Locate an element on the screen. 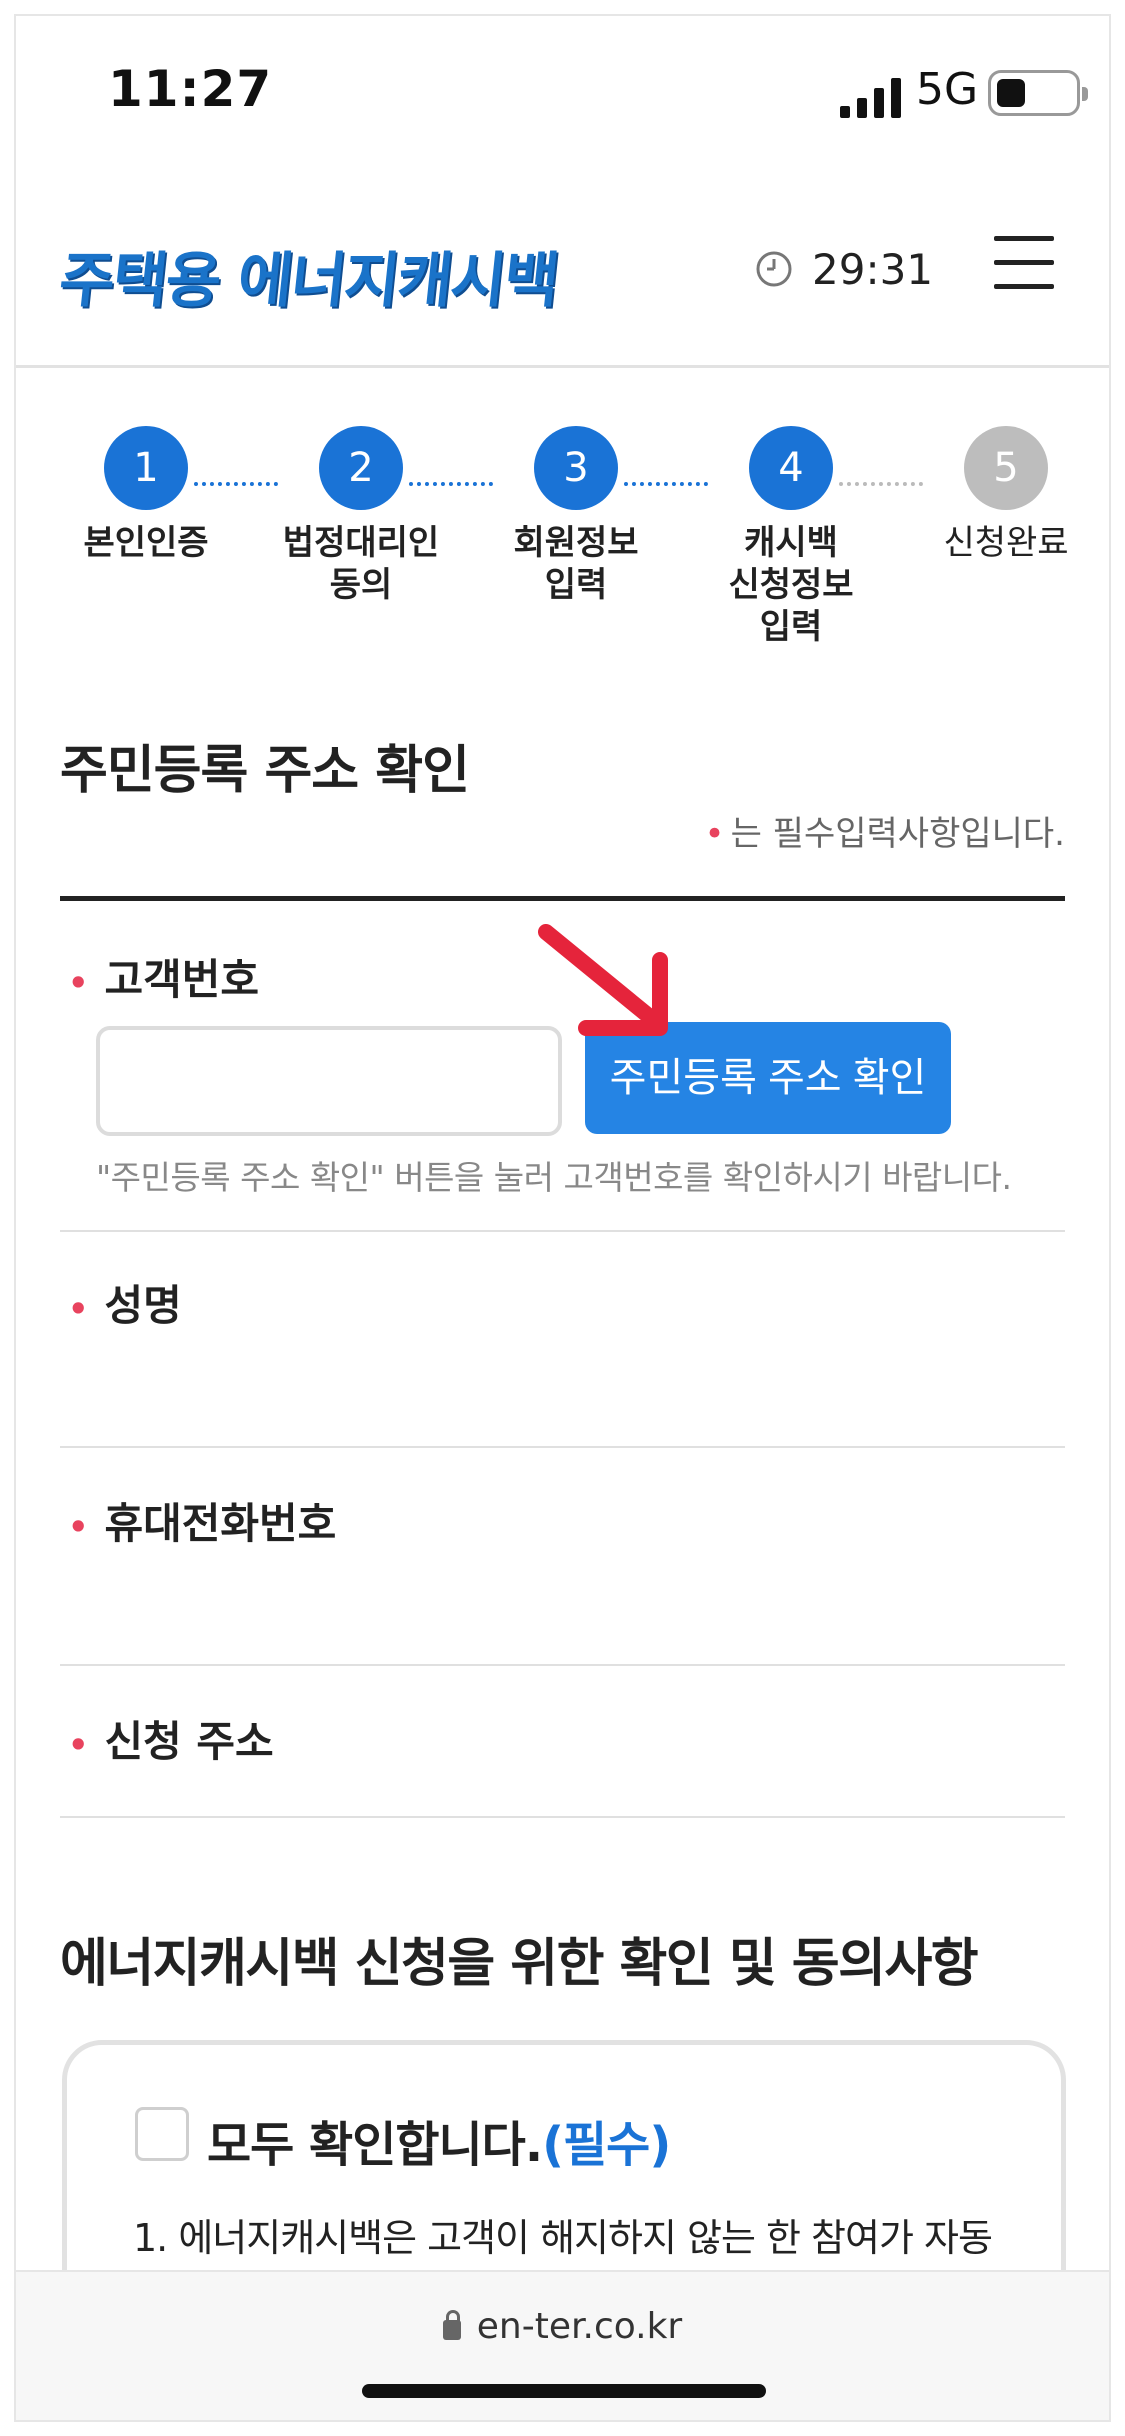  browser-url-bar: en-ter.co.kr is located at coordinates (562, 2345).